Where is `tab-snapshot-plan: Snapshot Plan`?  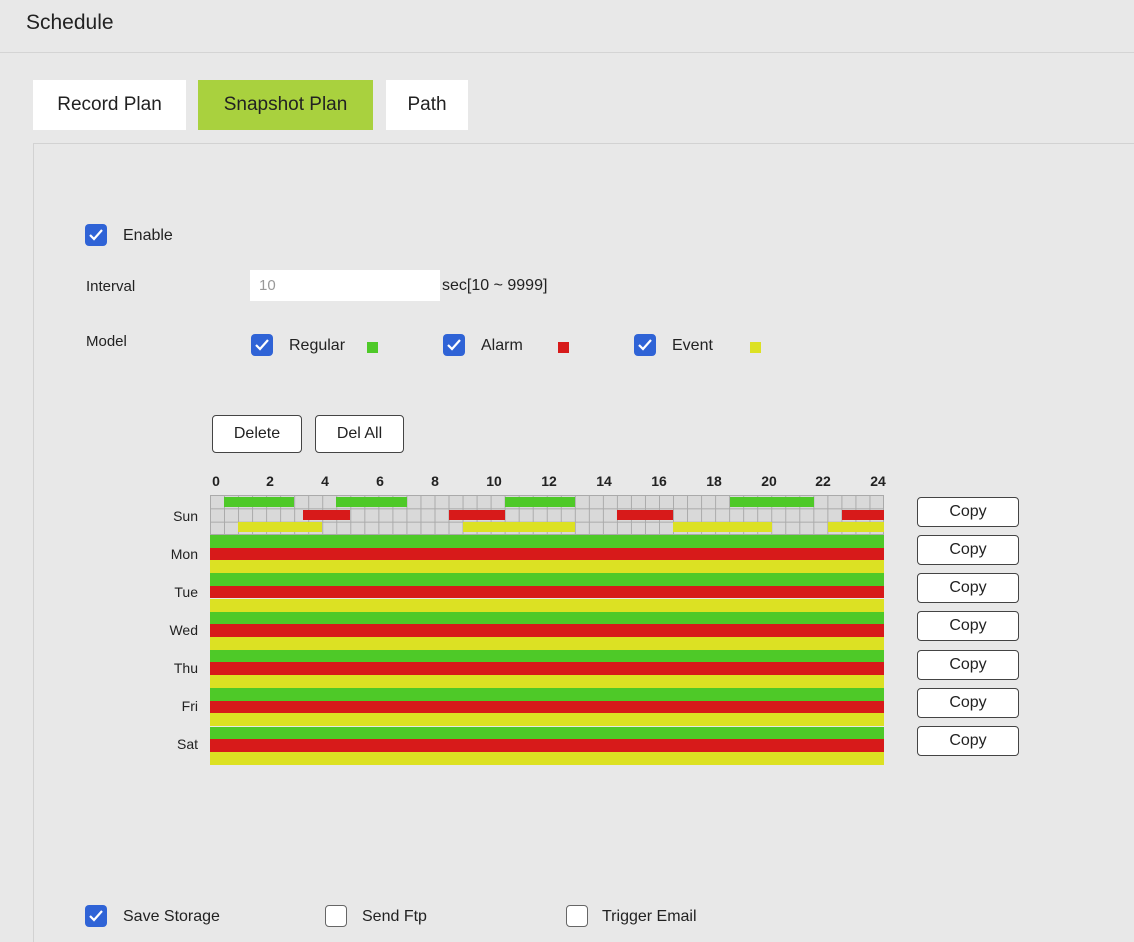 tab-snapshot-plan: Snapshot Plan is located at coordinates (285, 105).